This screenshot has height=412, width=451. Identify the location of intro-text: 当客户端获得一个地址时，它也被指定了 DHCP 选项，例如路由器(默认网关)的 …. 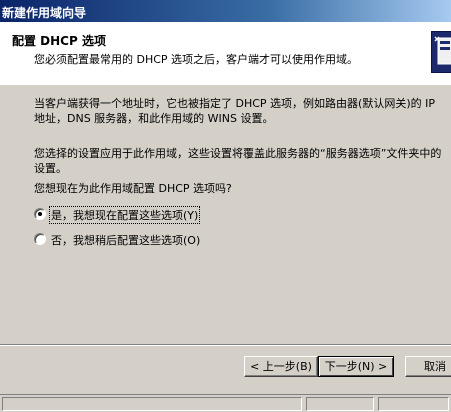
(235, 111).